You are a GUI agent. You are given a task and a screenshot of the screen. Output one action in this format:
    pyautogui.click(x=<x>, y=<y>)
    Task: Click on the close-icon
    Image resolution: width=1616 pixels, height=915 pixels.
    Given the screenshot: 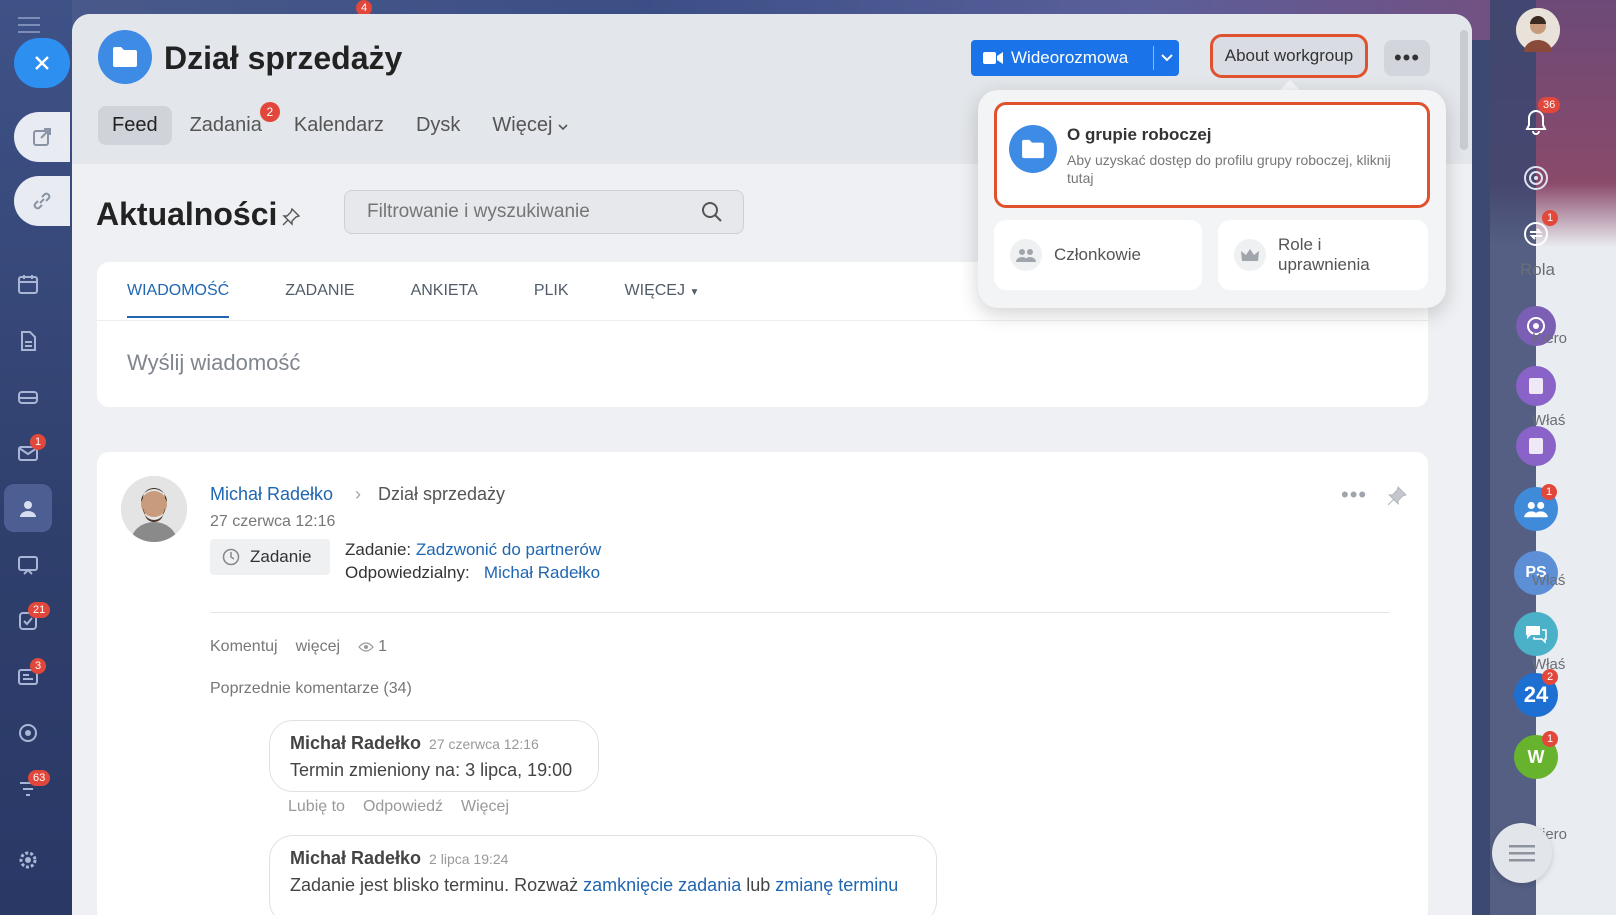 What is the action you would take?
    pyautogui.click(x=42, y=63)
    